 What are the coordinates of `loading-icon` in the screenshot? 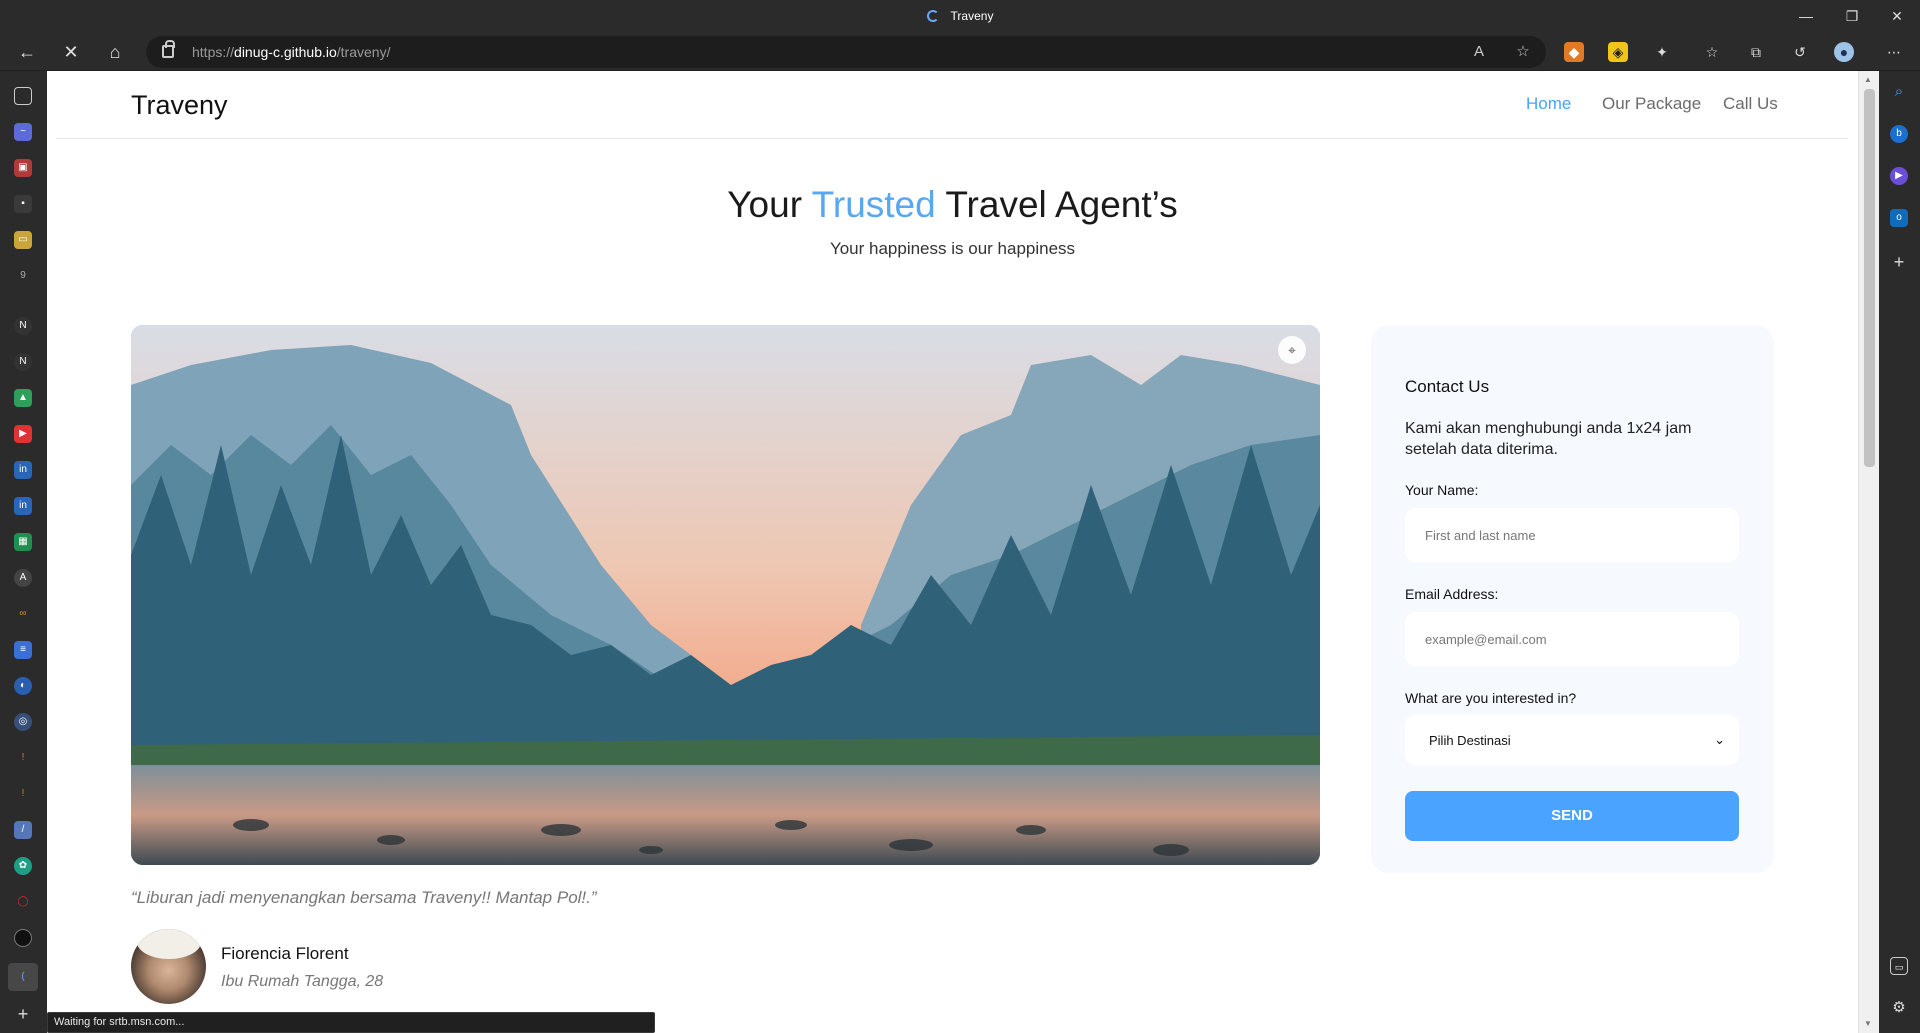 It's located at (932, 16).